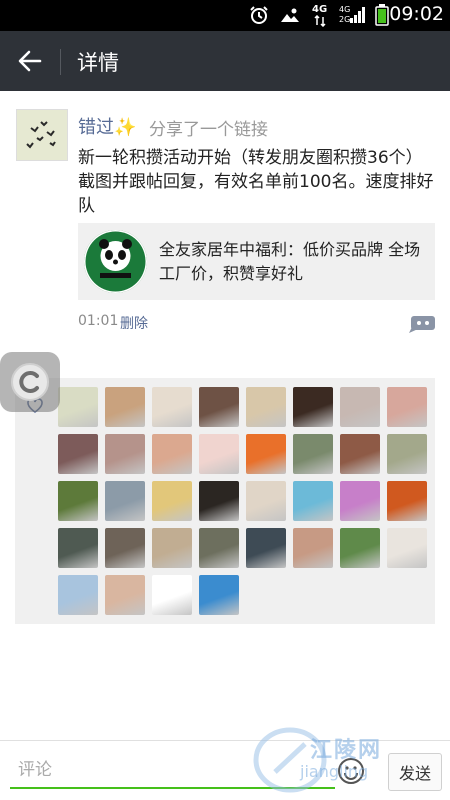 The height and width of the screenshot is (800, 450). What do you see at coordinates (98, 321) in the screenshot?
I see `post-time: 01:01` at bounding box center [98, 321].